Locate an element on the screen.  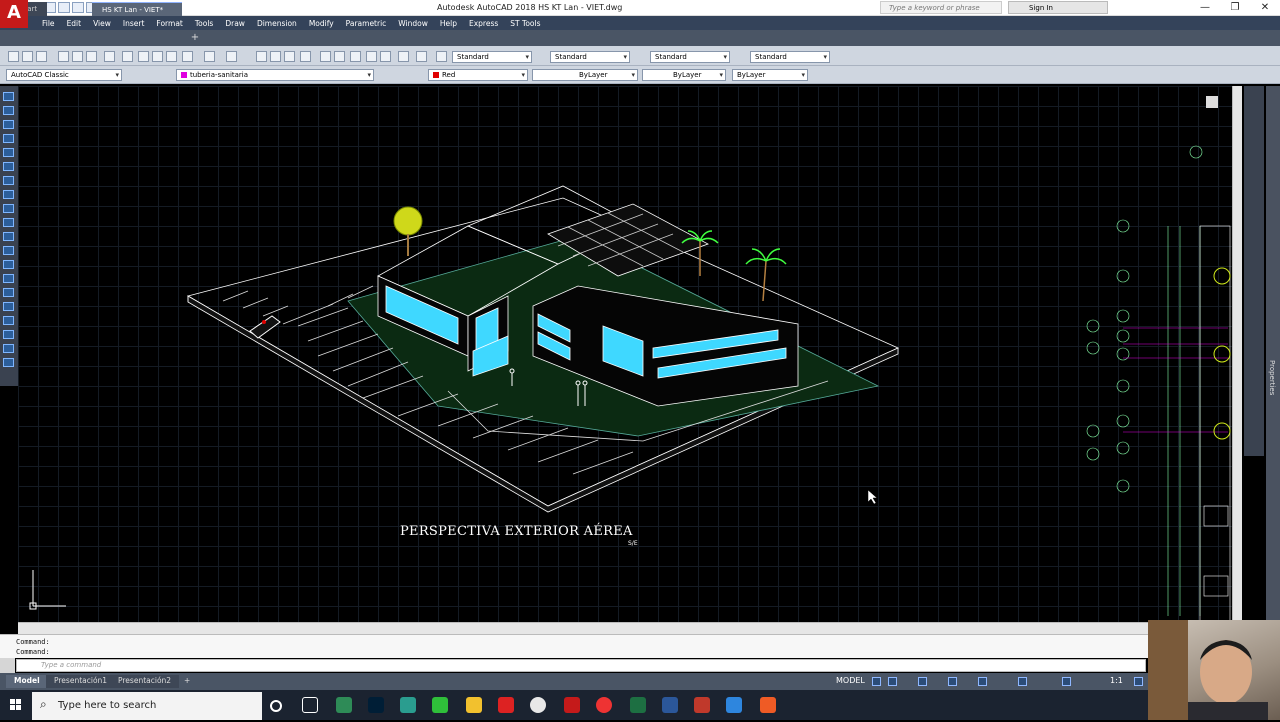
text-style-select: Standard is located at coordinates (492, 57).